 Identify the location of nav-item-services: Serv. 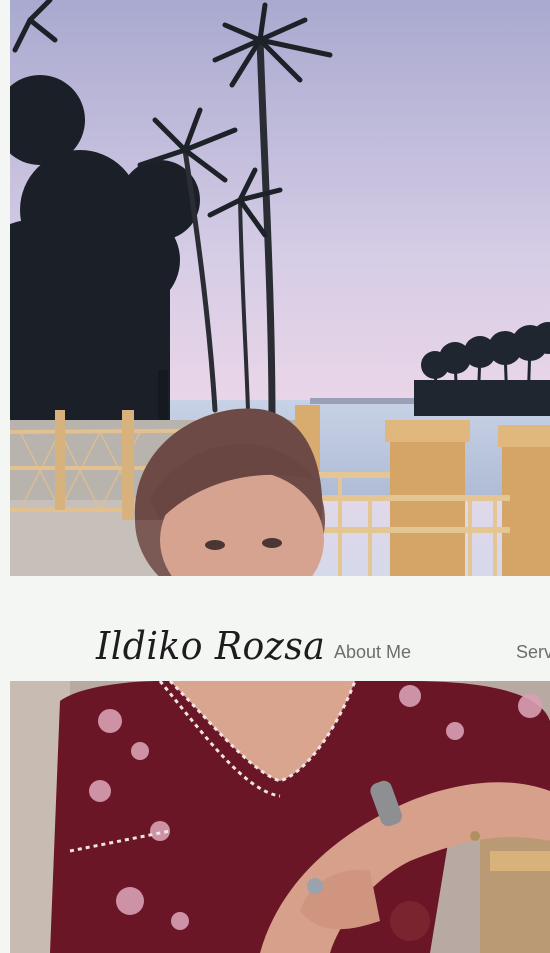
(533, 652).